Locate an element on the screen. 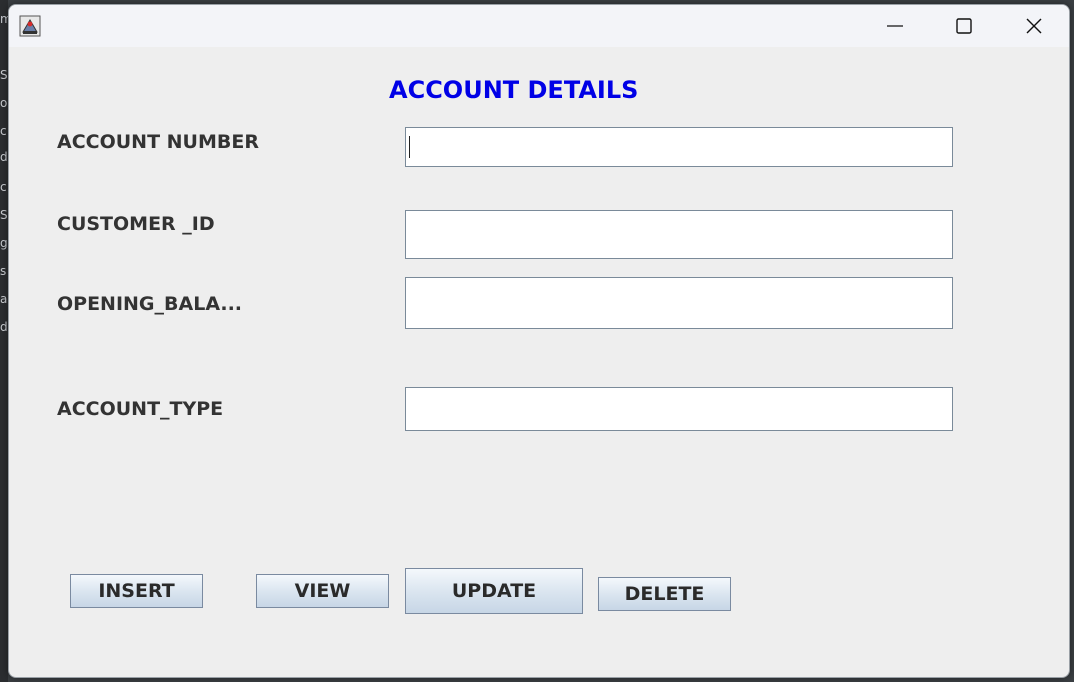  account-type-label: ACCOUNT_TYPE is located at coordinates (140, 409).